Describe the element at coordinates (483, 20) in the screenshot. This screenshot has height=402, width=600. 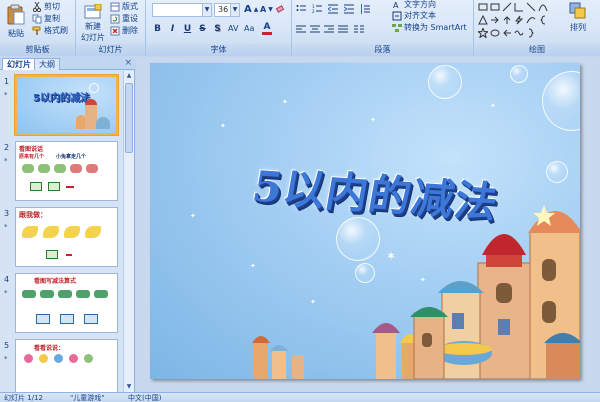
I see `triangle-shape-icon` at that location.